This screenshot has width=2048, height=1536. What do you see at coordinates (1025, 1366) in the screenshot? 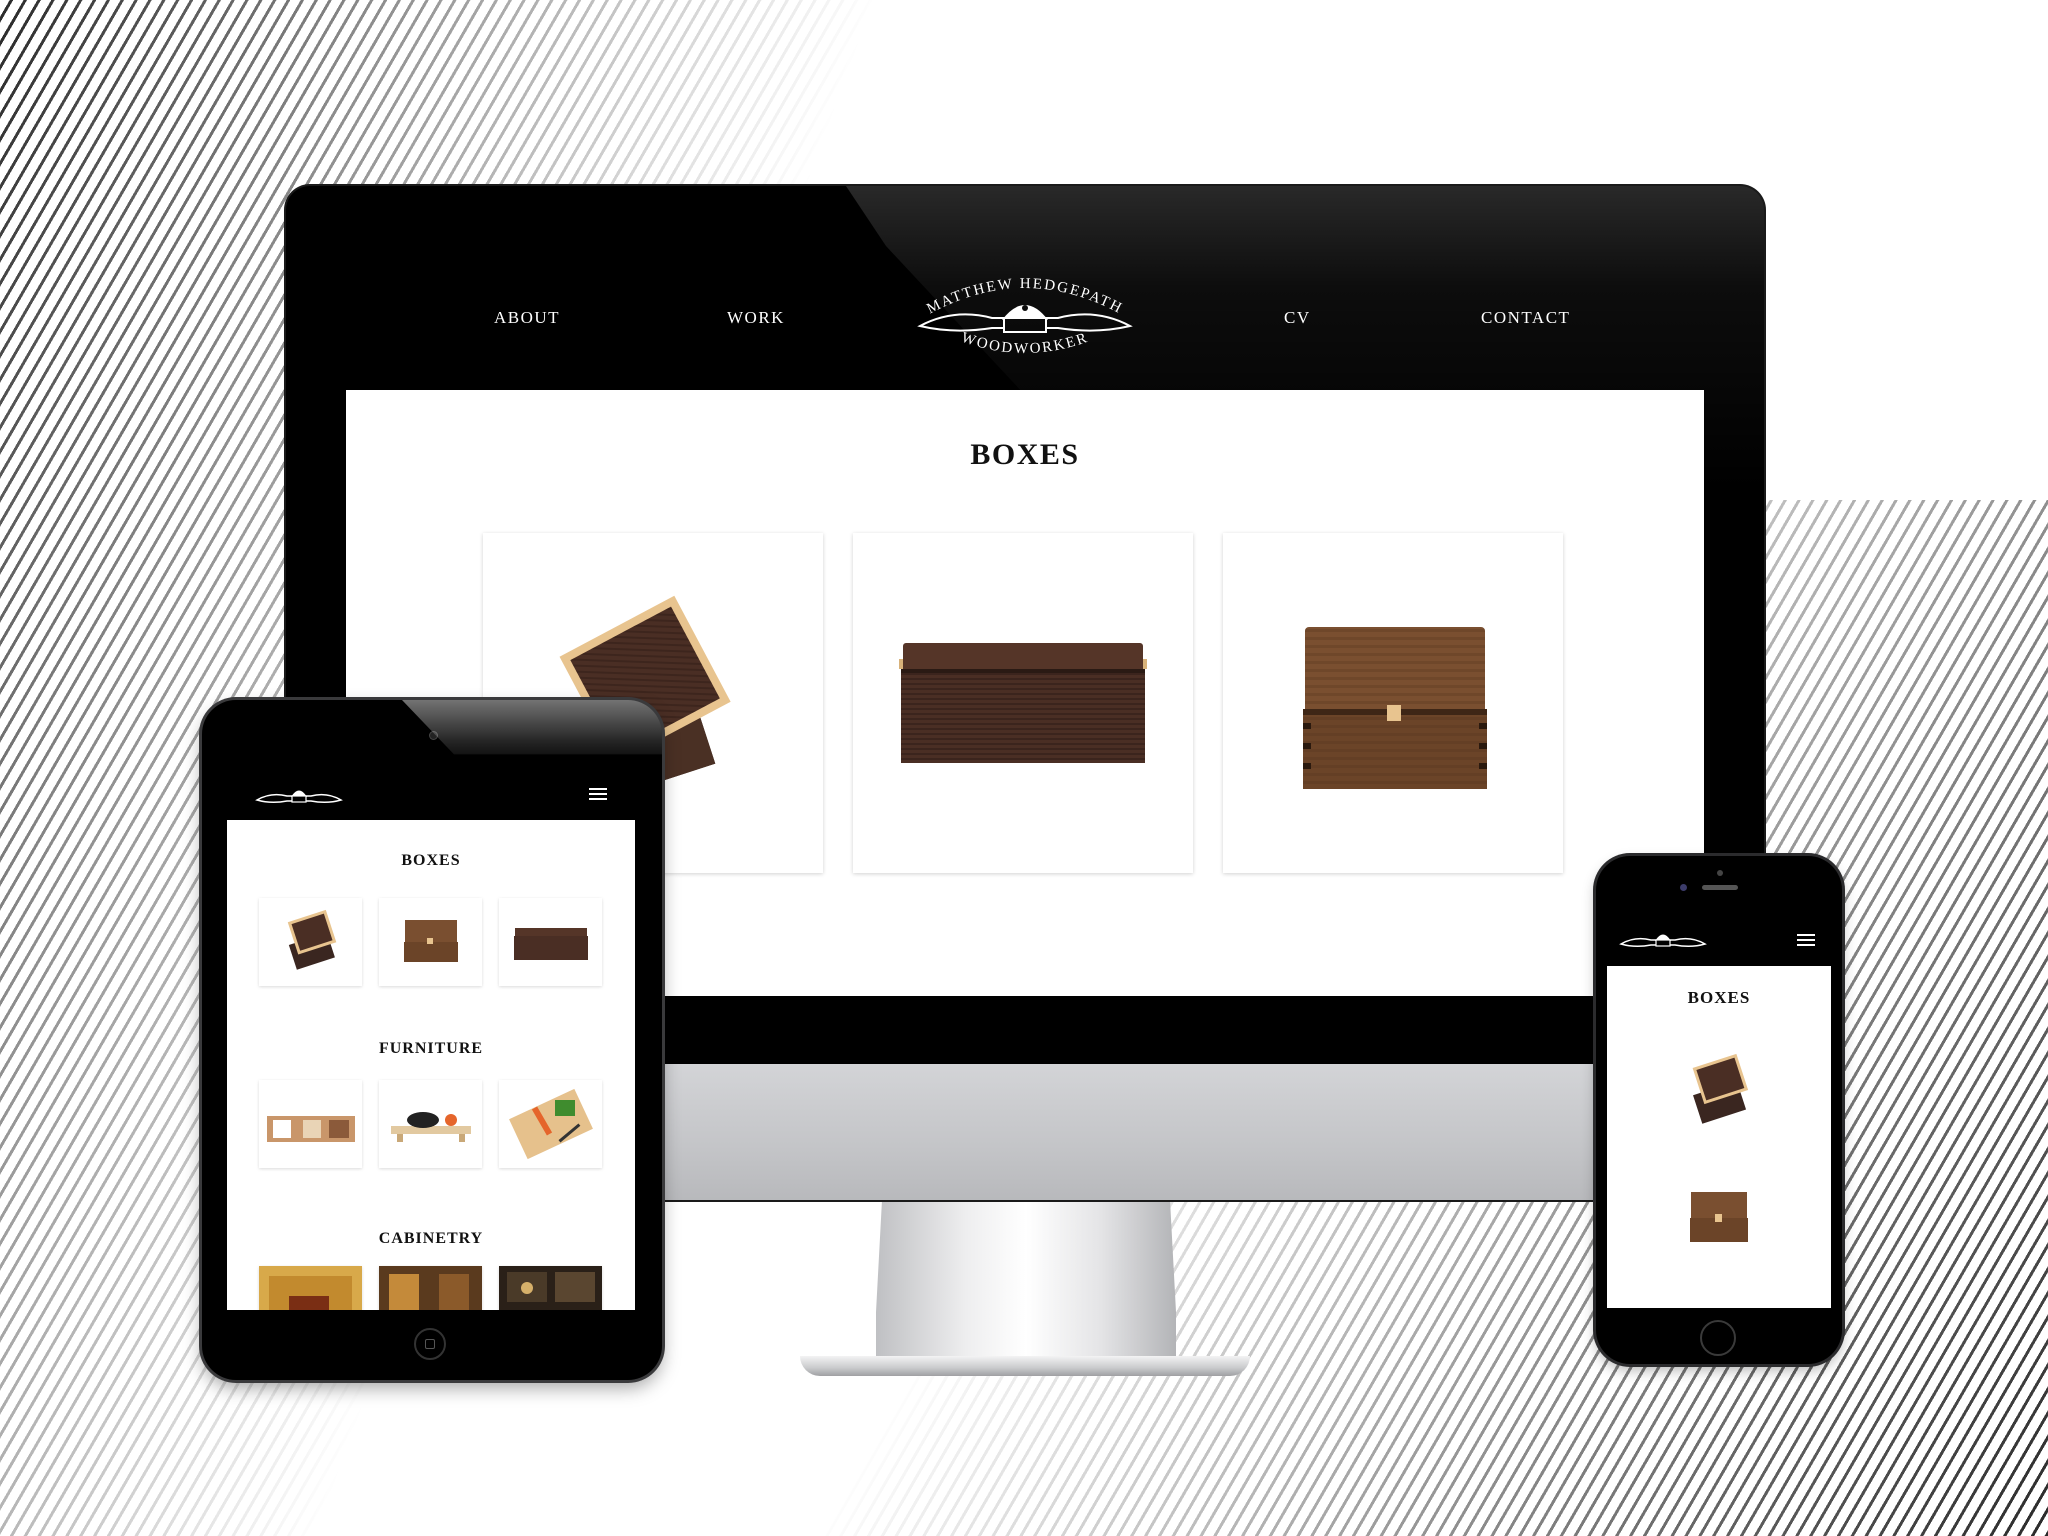
I see `monitor-stand-base` at bounding box center [1025, 1366].